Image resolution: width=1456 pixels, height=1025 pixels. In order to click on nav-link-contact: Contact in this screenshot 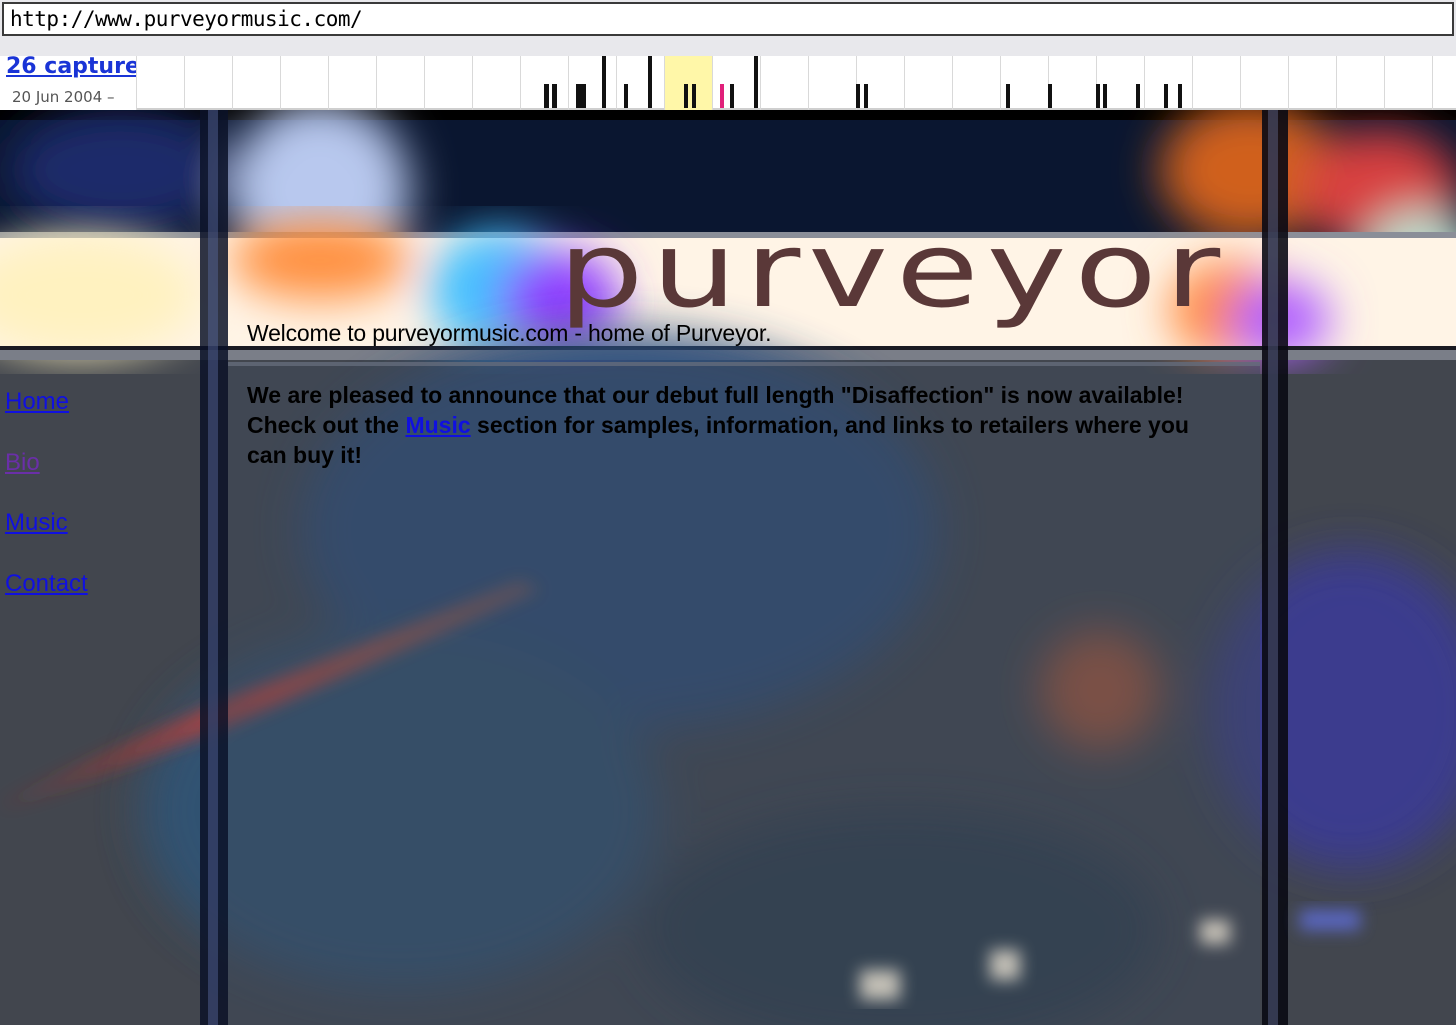, I will do `click(46, 600)`.